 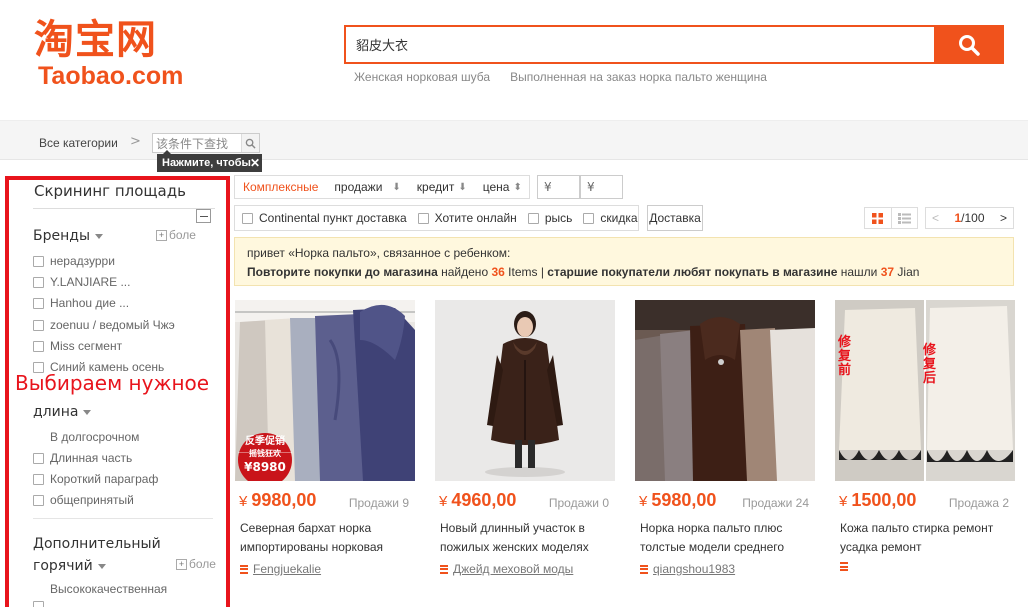 What do you see at coordinates (265, 441) in the screenshot?
I see `badge-line1: 反季促销` at bounding box center [265, 441].